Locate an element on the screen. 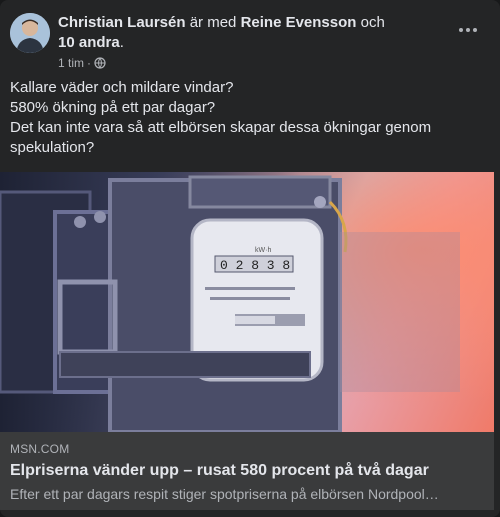 This screenshot has width=500, height=517. post-meta: 1 tim · is located at coordinates (82, 63).